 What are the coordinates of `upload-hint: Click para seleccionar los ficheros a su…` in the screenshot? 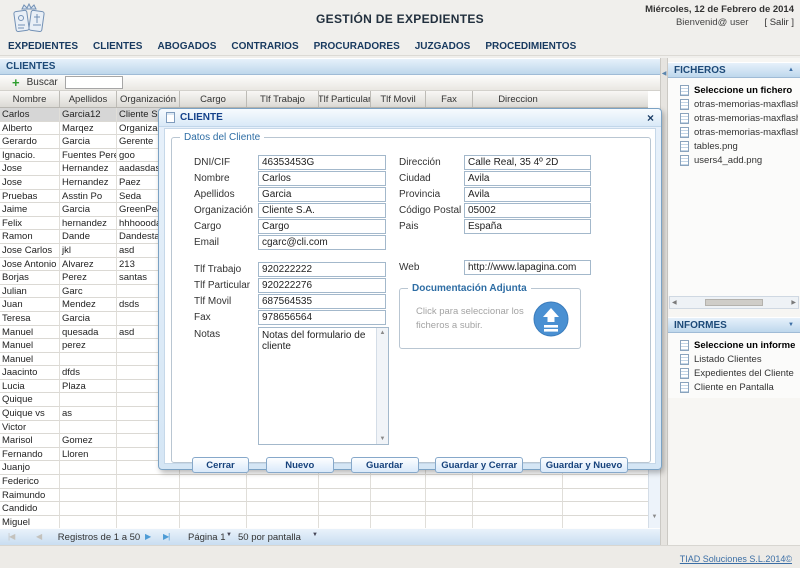 It's located at (470, 319).